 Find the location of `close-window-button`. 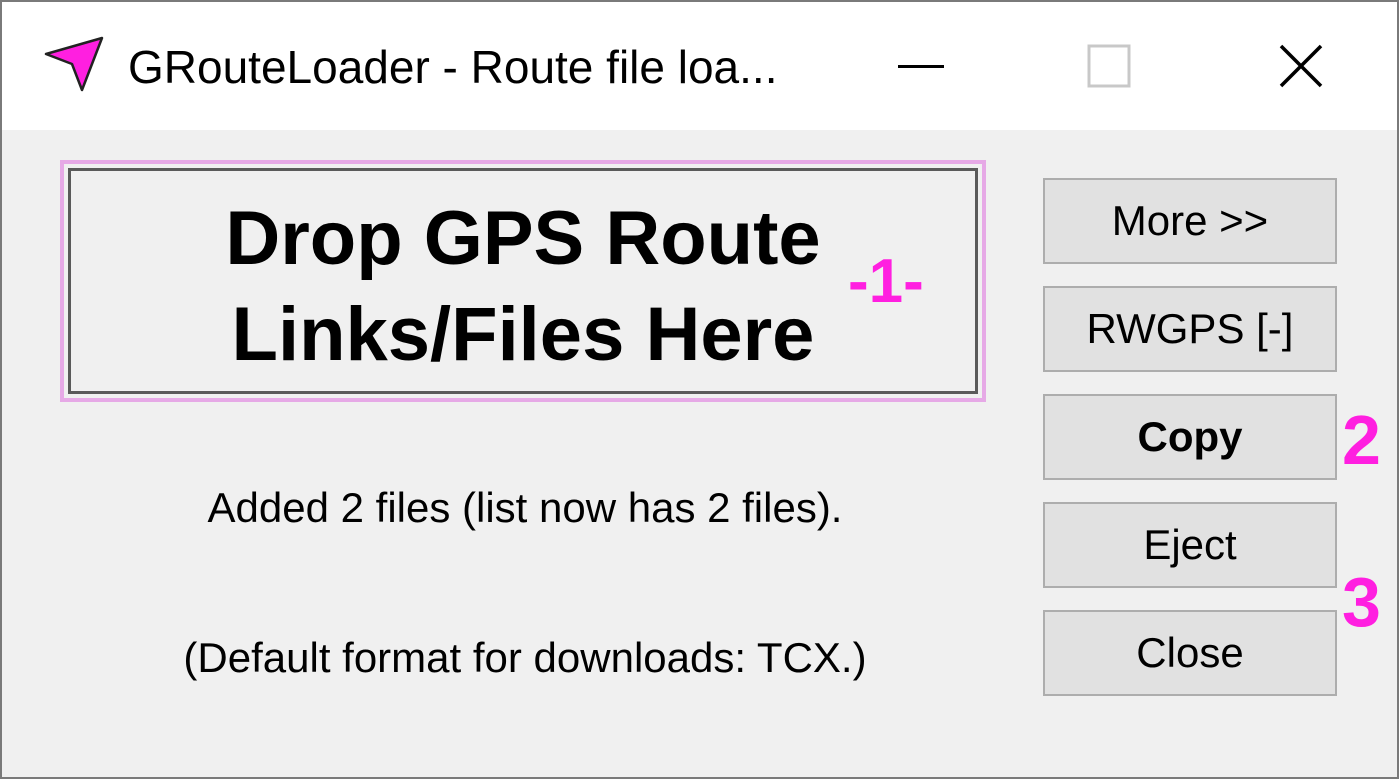

close-window-button is located at coordinates (1301, 66).